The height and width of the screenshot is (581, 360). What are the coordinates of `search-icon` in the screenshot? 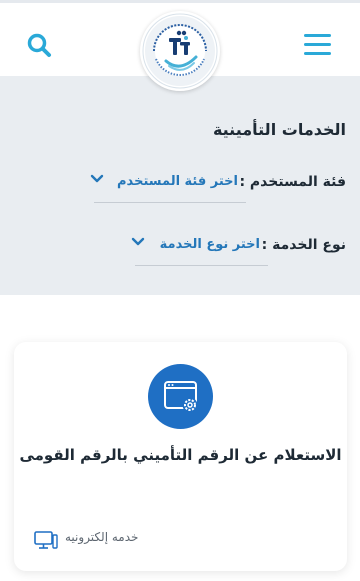 It's located at (39, 45).